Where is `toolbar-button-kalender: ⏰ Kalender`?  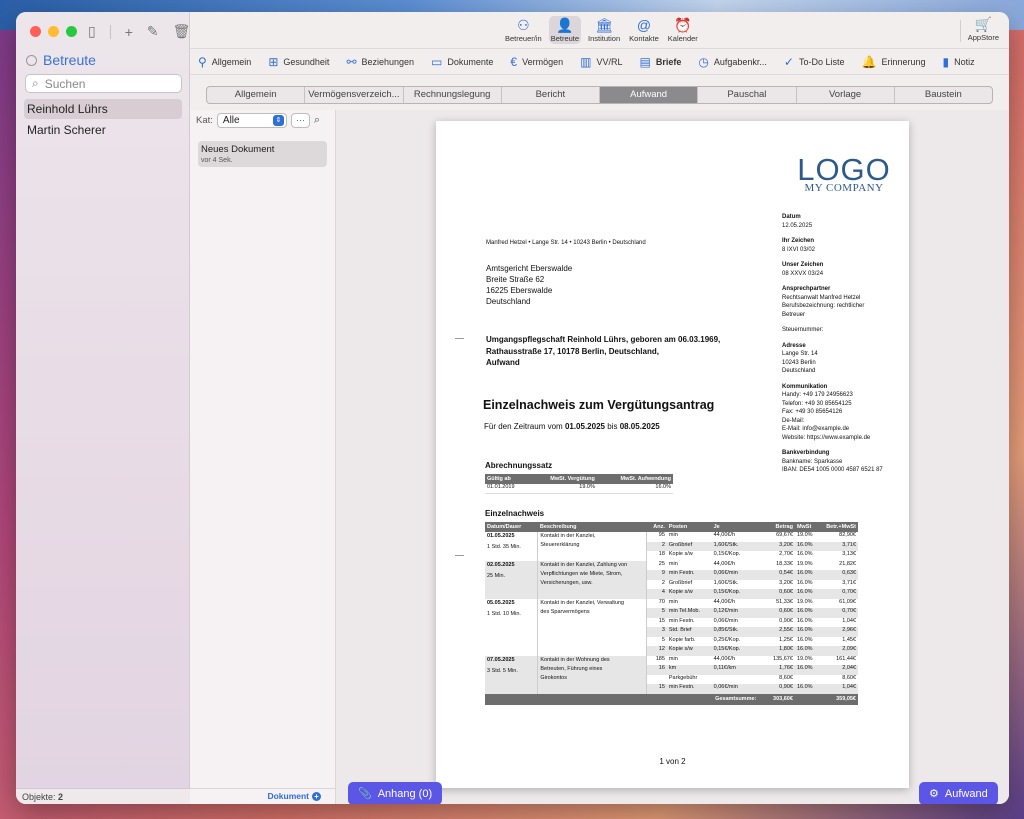
toolbar-button-kalender: ⏰ Kalender is located at coordinates (683, 30).